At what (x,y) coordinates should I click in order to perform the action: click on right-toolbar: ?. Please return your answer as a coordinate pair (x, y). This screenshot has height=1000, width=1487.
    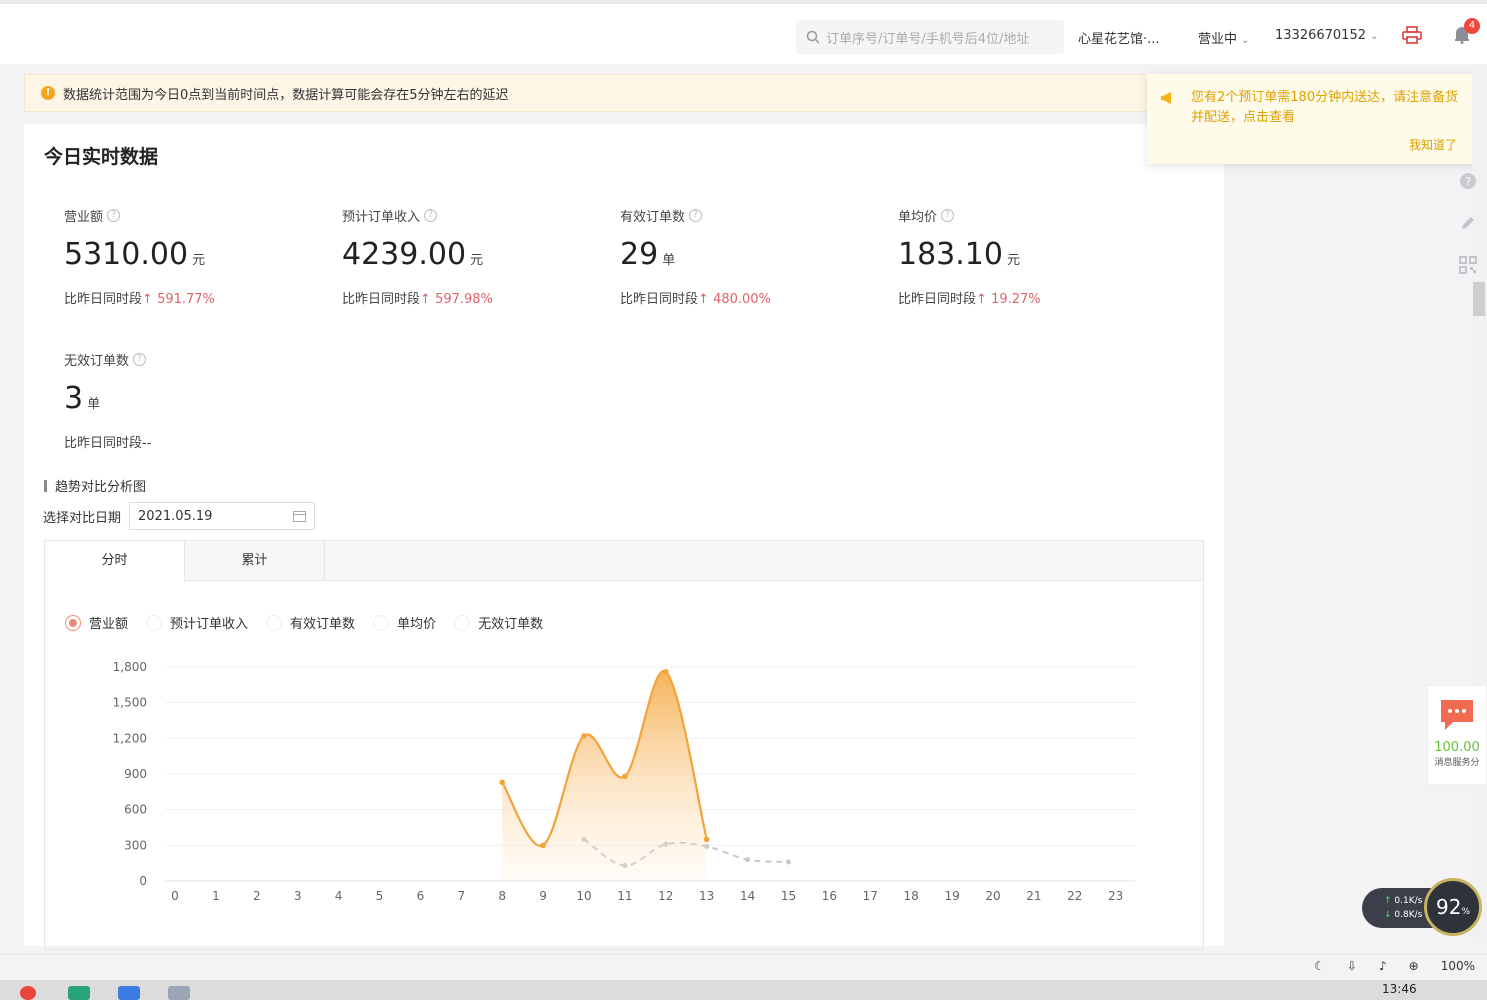
    Looking at the image, I should click on (1467, 223).